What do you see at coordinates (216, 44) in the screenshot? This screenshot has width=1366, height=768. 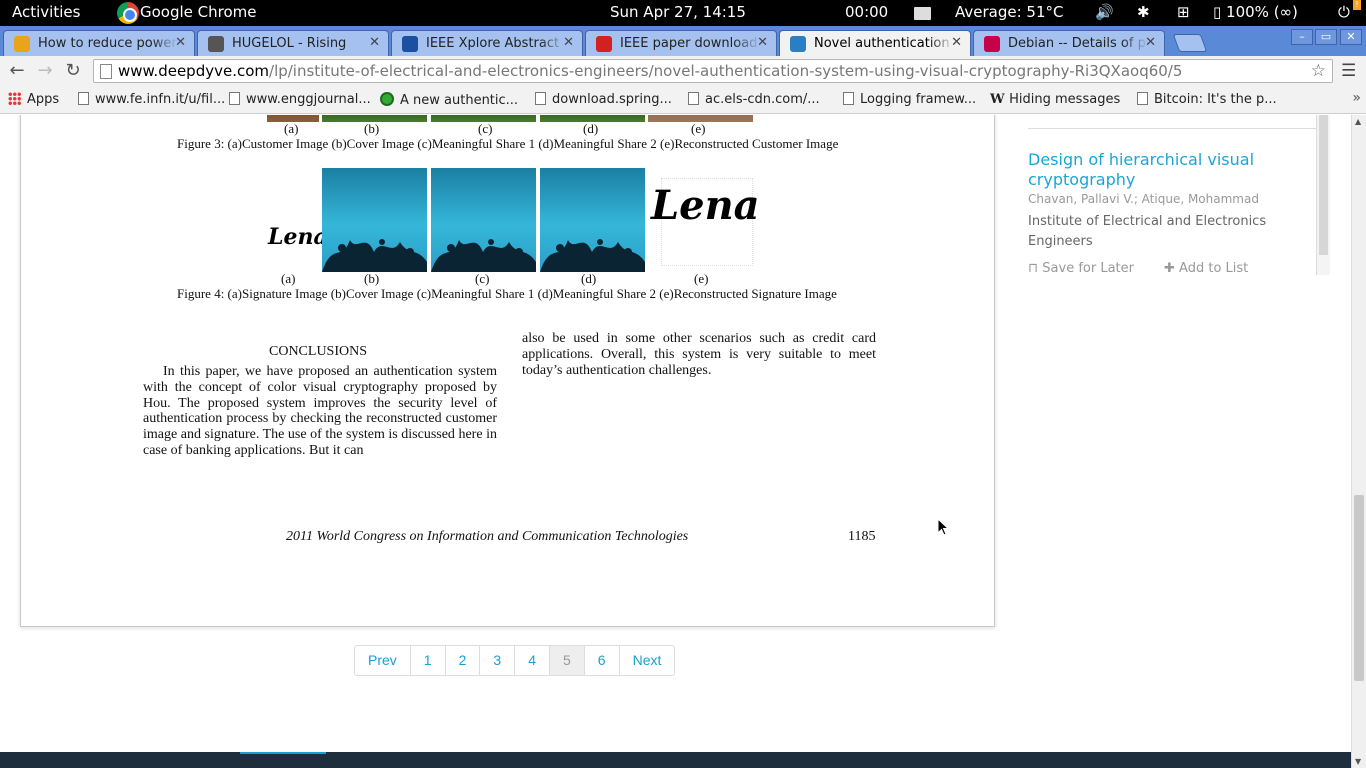 I see `smiley-icon` at bounding box center [216, 44].